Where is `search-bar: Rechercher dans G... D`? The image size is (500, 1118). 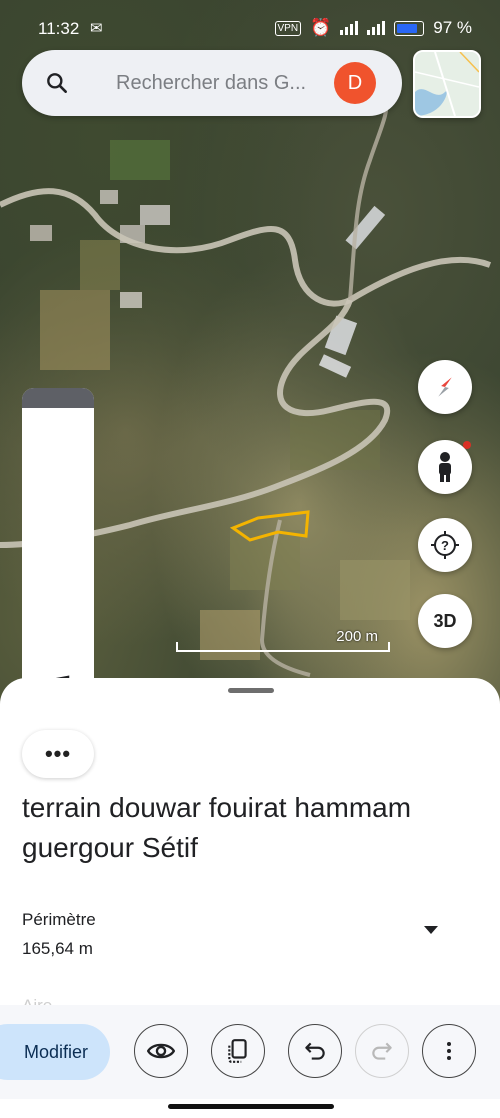 search-bar: Rechercher dans G... D is located at coordinates (212, 83).